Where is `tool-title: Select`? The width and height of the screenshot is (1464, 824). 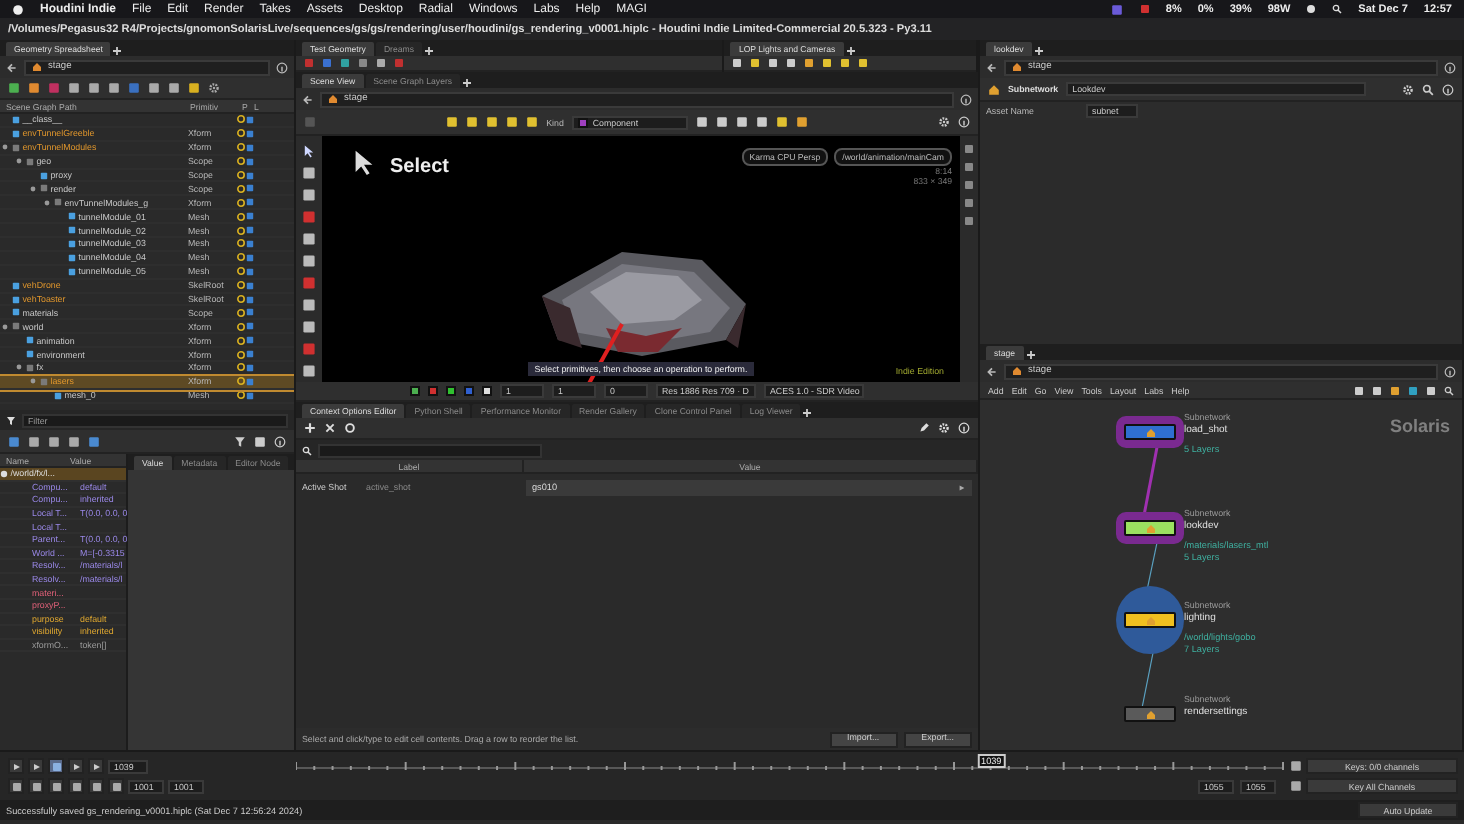 tool-title: Select is located at coordinates (419, 167).